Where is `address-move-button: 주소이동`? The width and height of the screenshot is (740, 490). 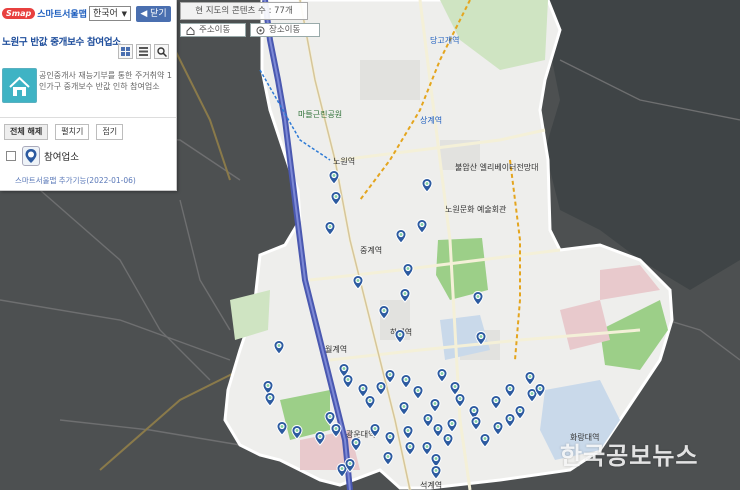
address-move-button: 주소이동 is located at coordinates (213, 30).